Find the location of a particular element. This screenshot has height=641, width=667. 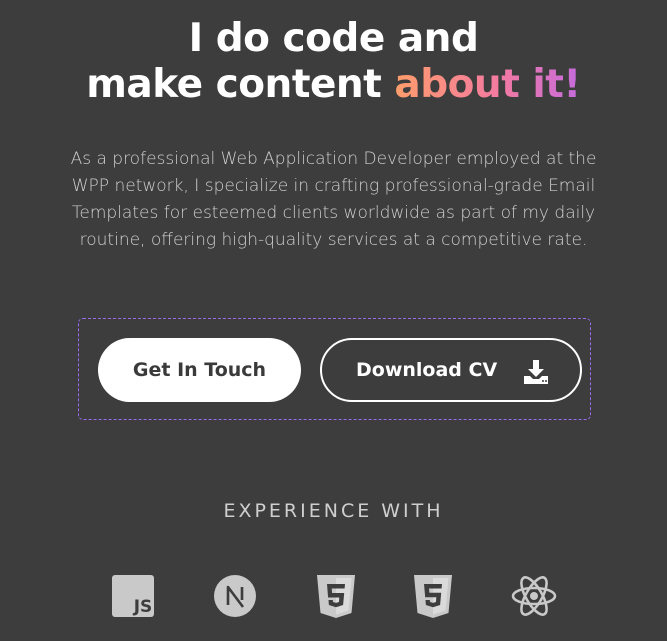

download-cv-button: Download CV is located at coordinates (451, 370).